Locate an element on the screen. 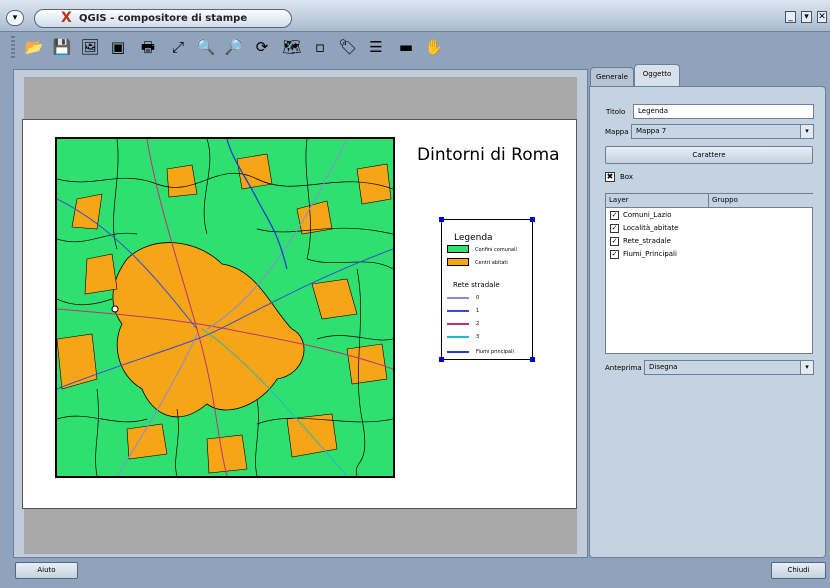 This screenshot has width=830, height=588. help-button: Aiuto is located at coordinates (46, 570).